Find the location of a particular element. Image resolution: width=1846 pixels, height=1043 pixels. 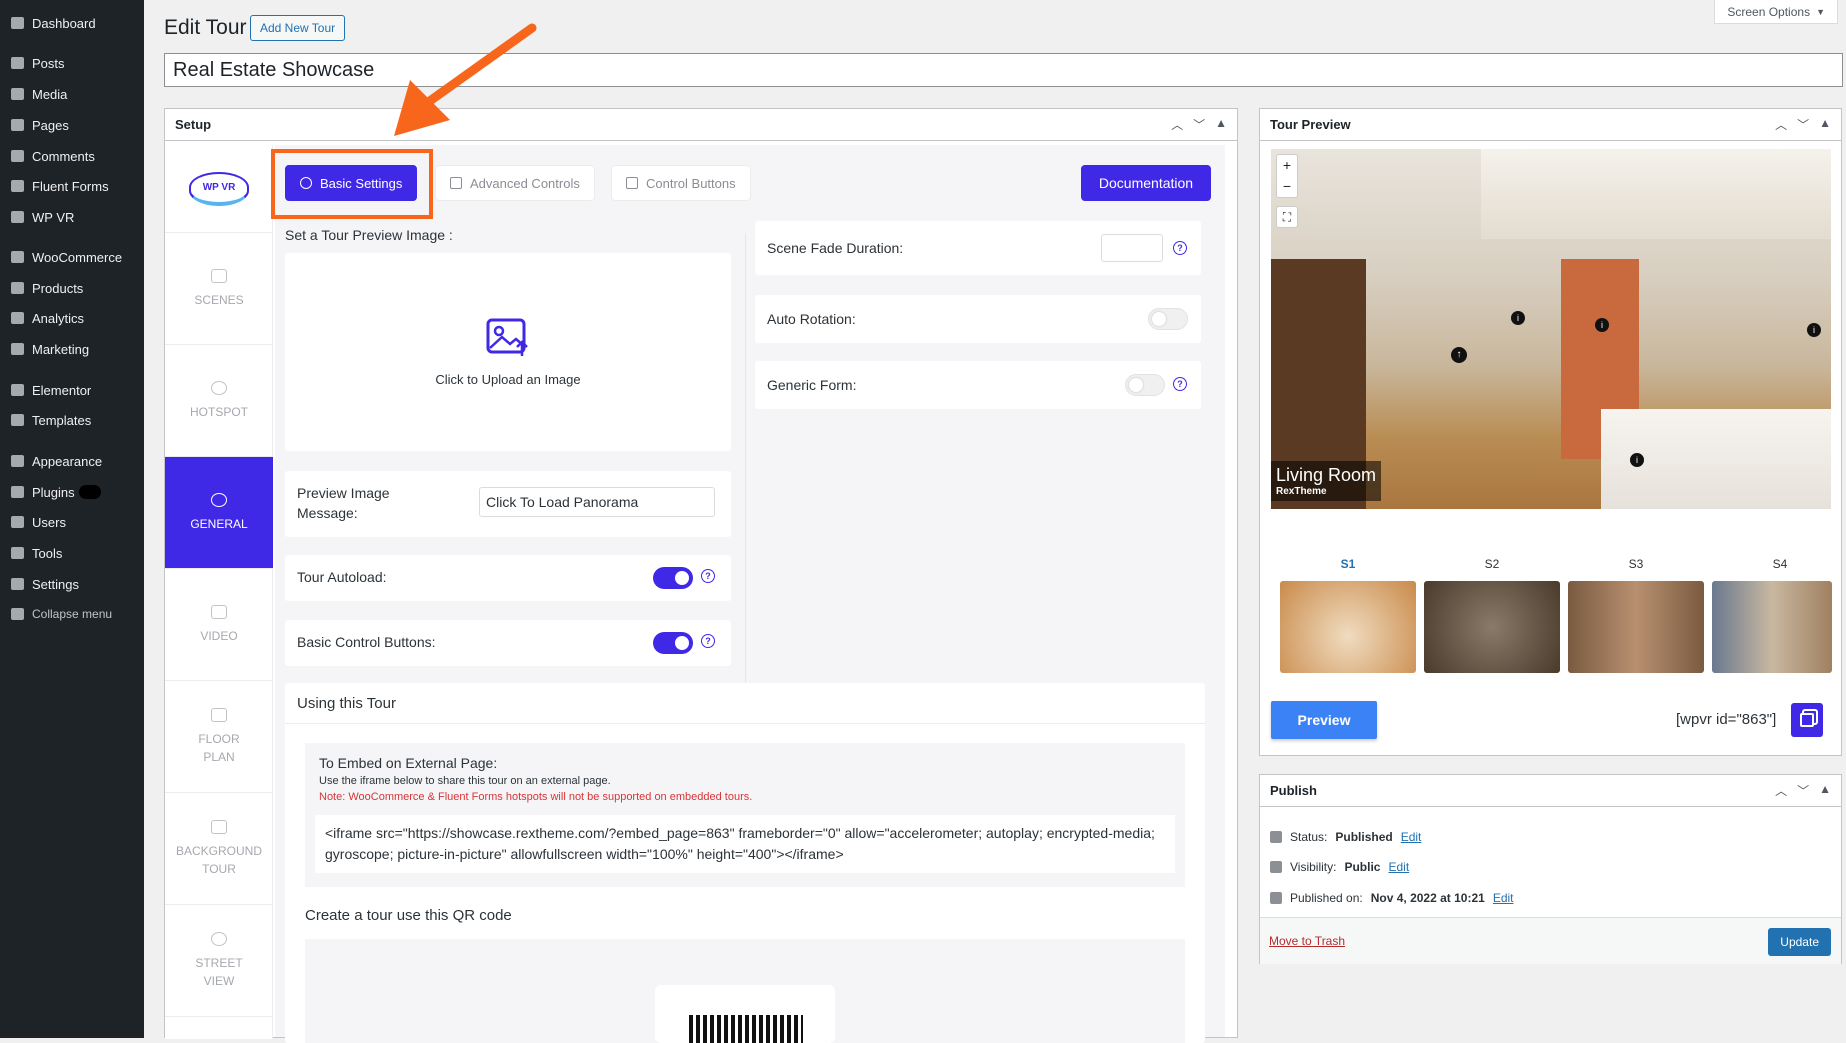

nav-video: VIDEO is located at coordinates (219, 625).